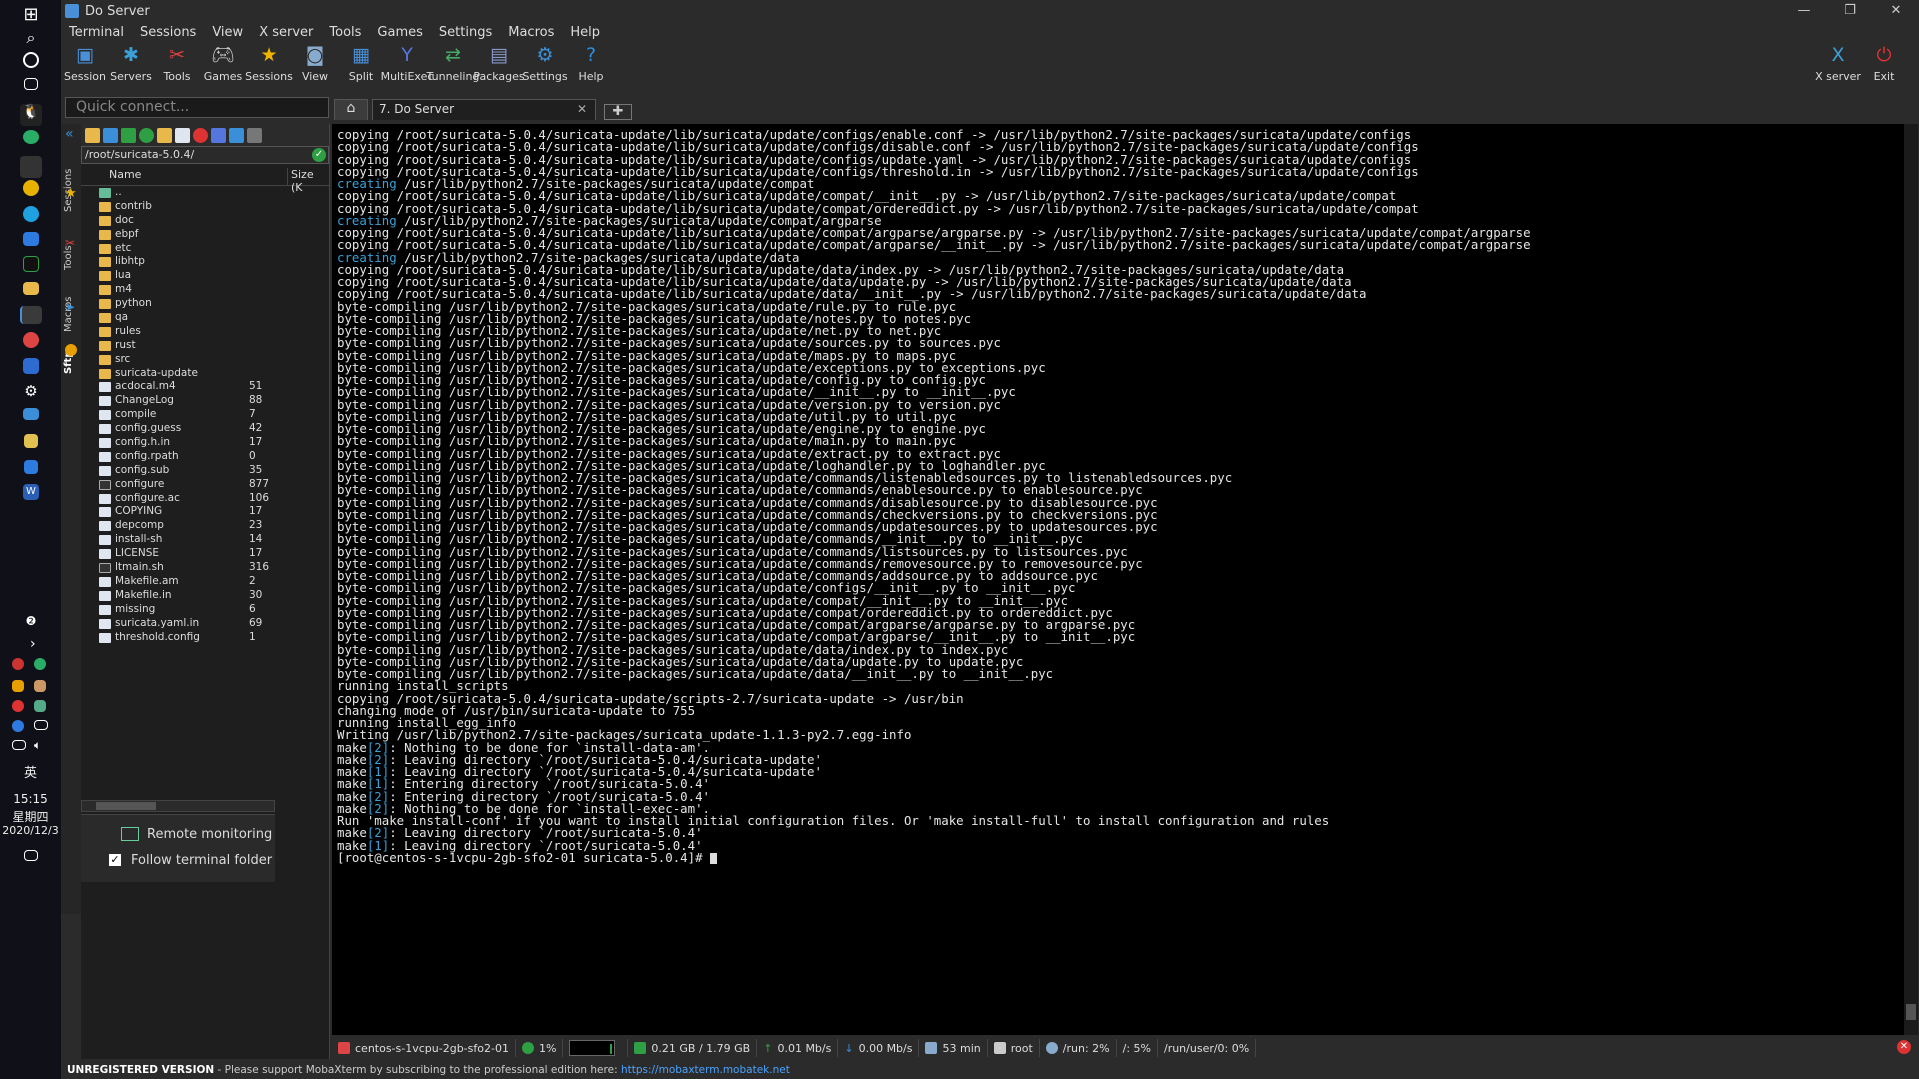 The image size is (1919, 1079). Describe the element at coordinates (31, 188) in the screenshot. I see `chrome-icon` at that location.